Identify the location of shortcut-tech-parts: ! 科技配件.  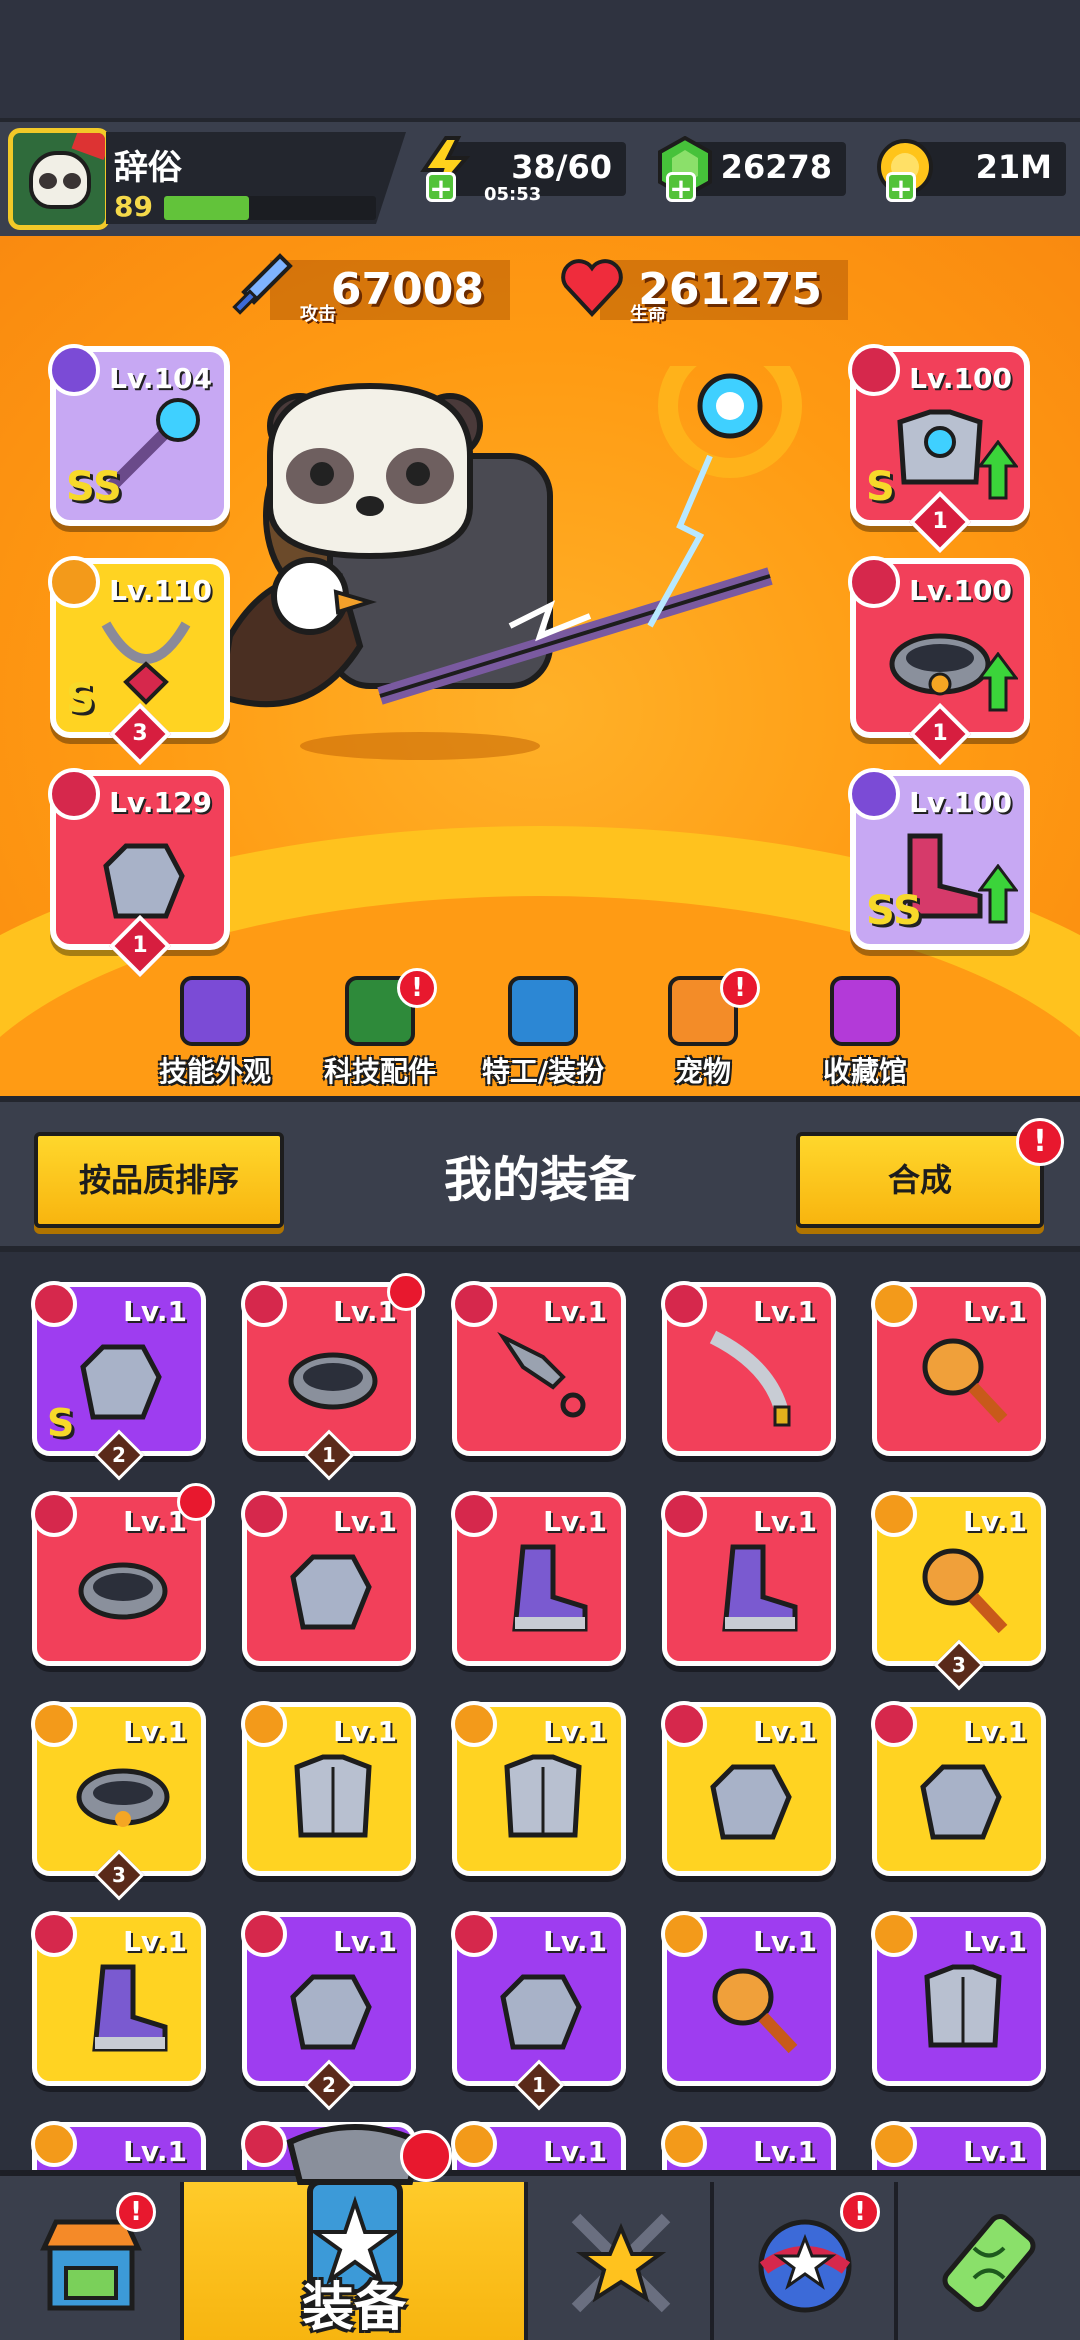
(380, 1032).